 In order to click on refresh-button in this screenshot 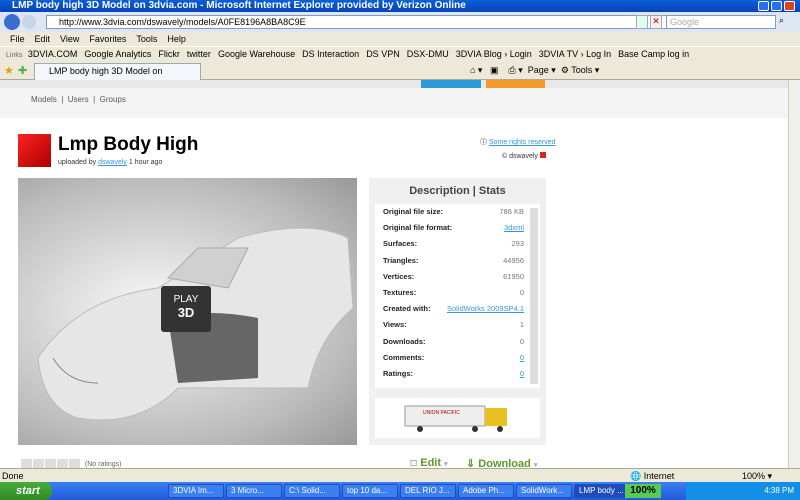, I will do `click(642, 22)`.